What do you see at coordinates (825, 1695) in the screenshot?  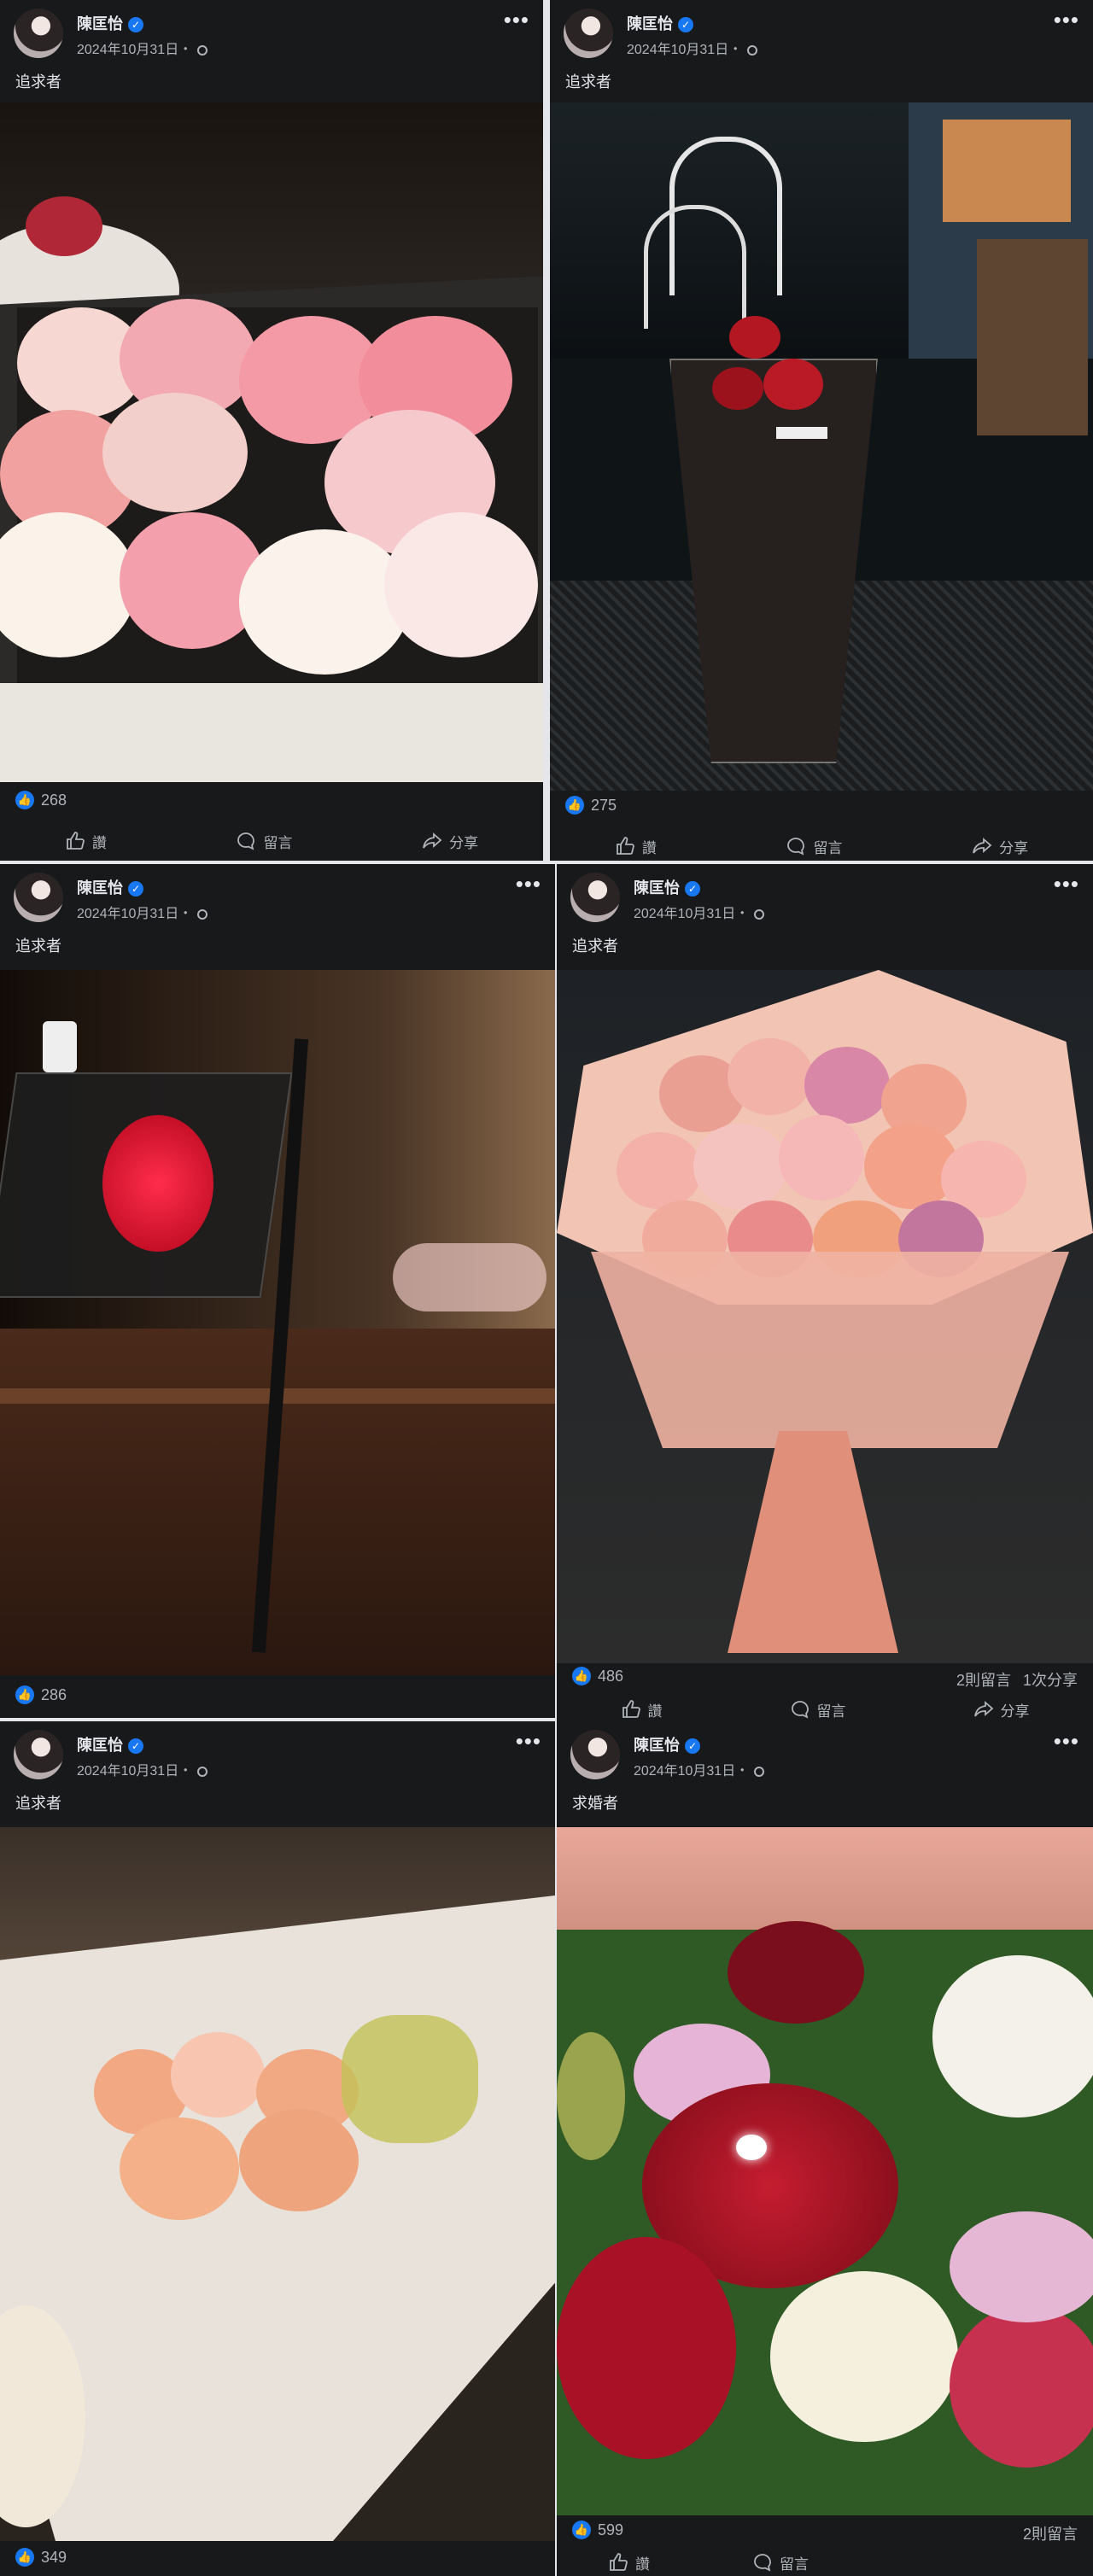 I see `post-footer: 👍 486 2則留言 1次分享 讚 留言 分享` at bounding box center [825, 1695].